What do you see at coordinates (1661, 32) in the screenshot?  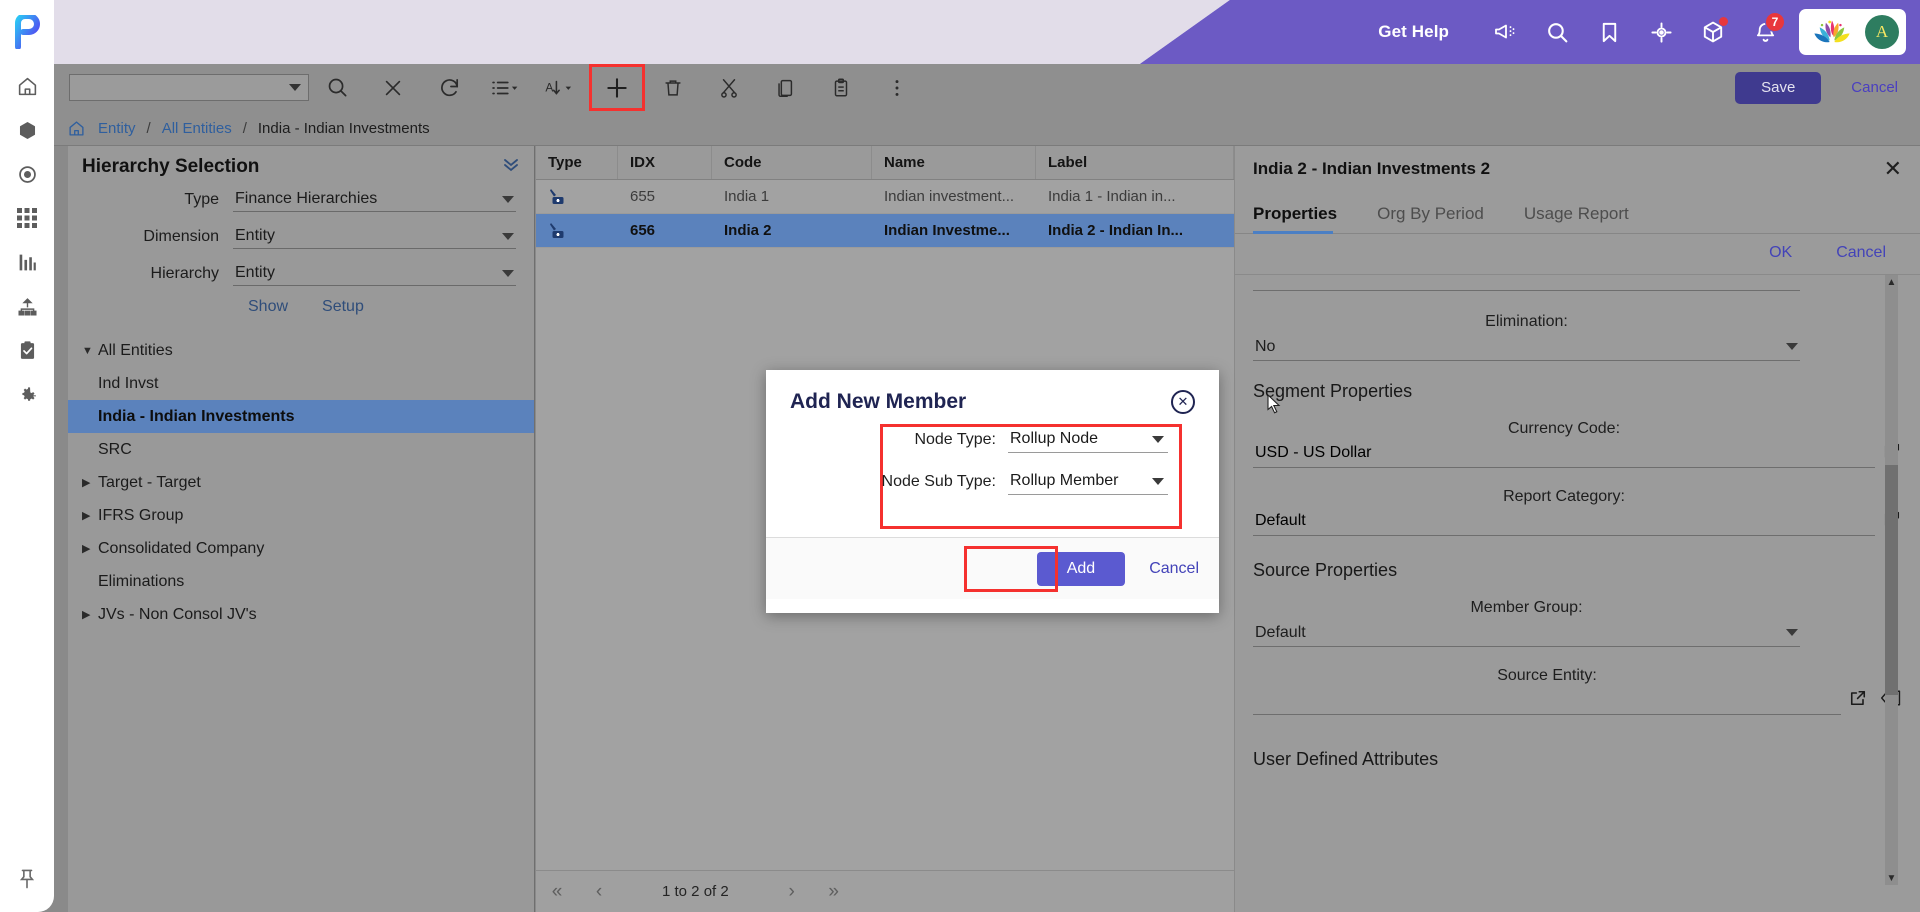 I see `target-icon` at bounding box center [1661, 32].